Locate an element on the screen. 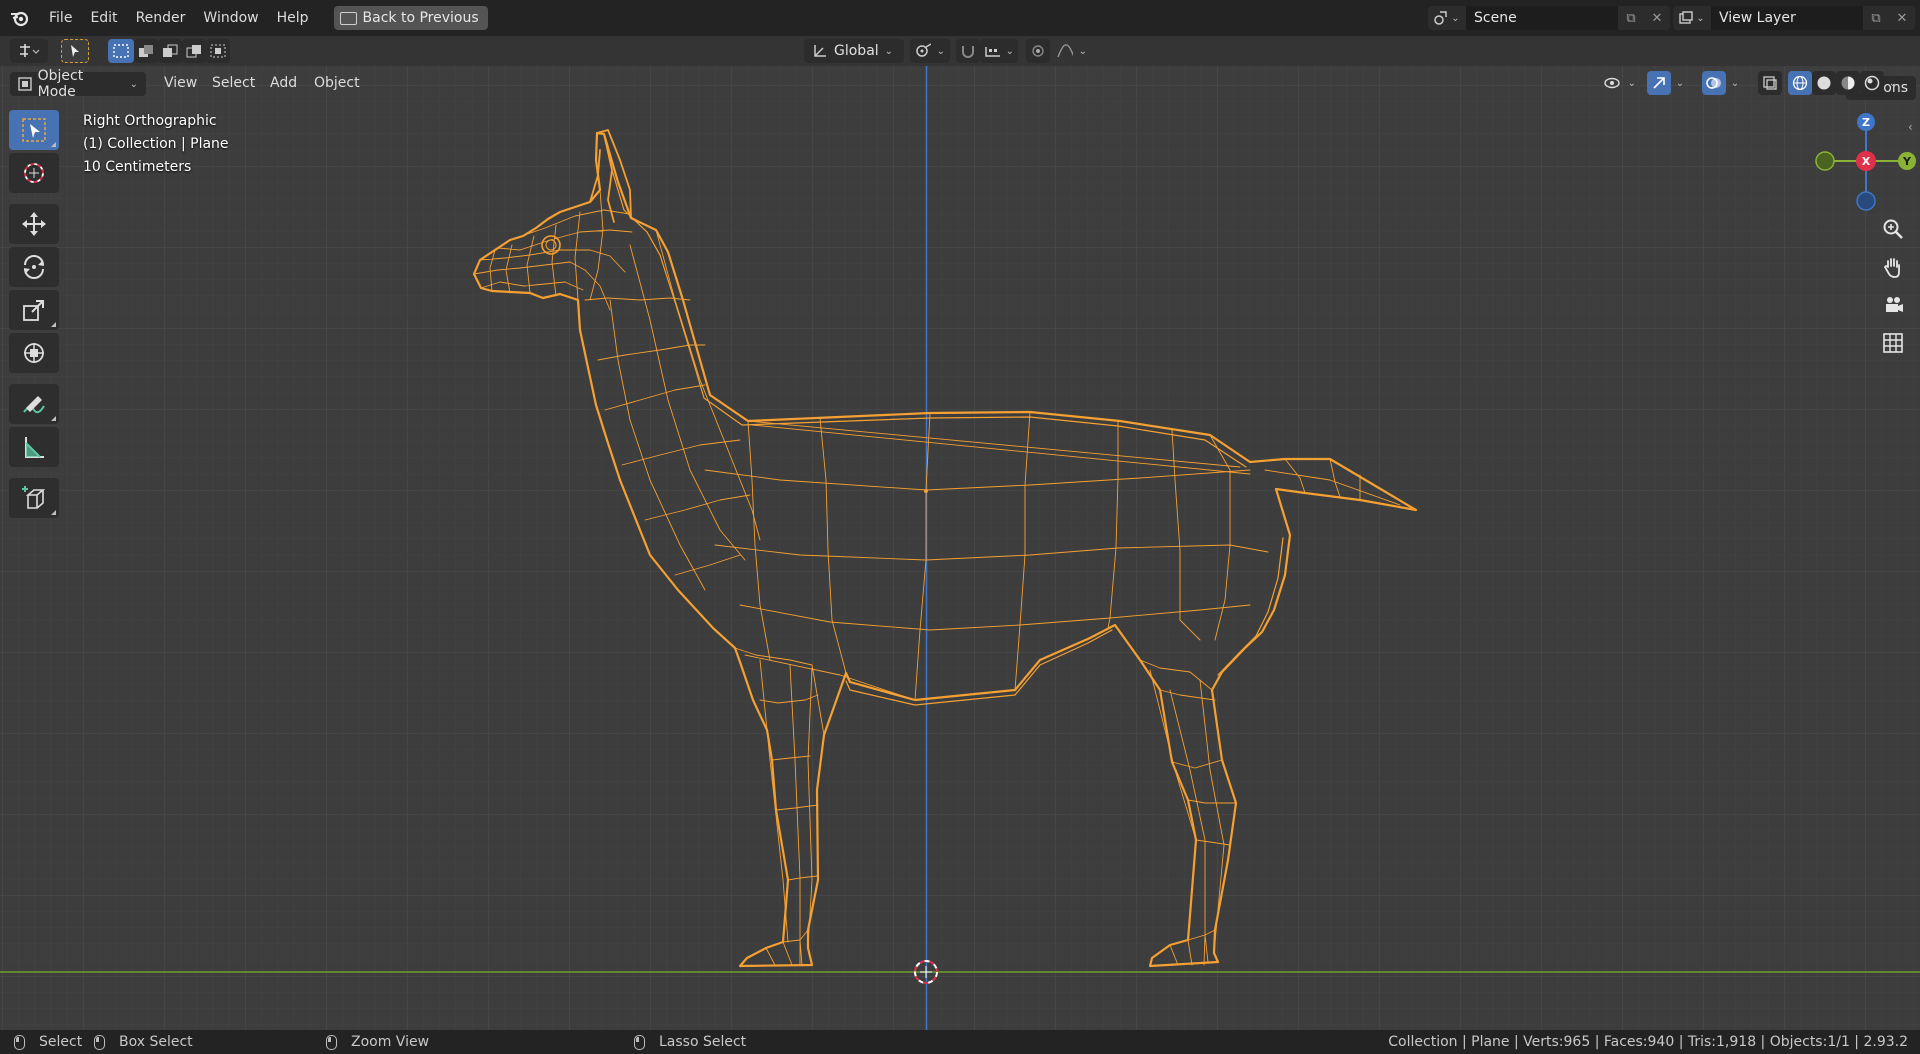  scene-icon: ⌄ is located at coordinates (1447, 18).